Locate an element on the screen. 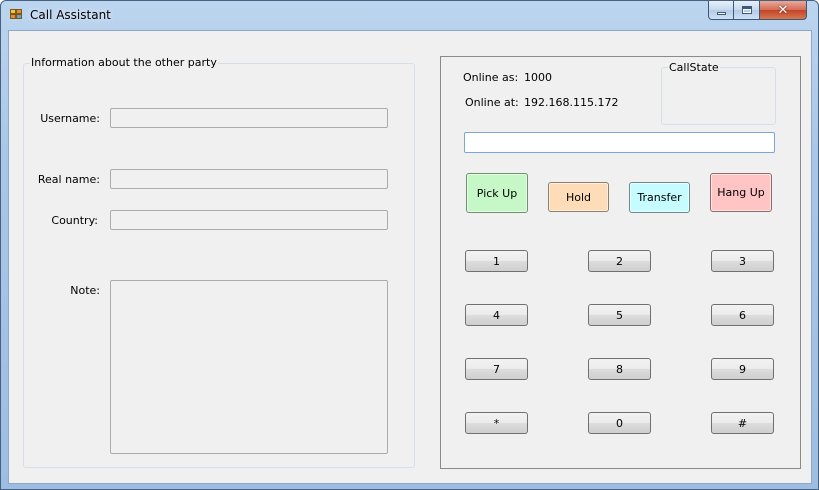 This screenshot has height=490, width=819. maximize-icon is located at coordinates (746, 10).